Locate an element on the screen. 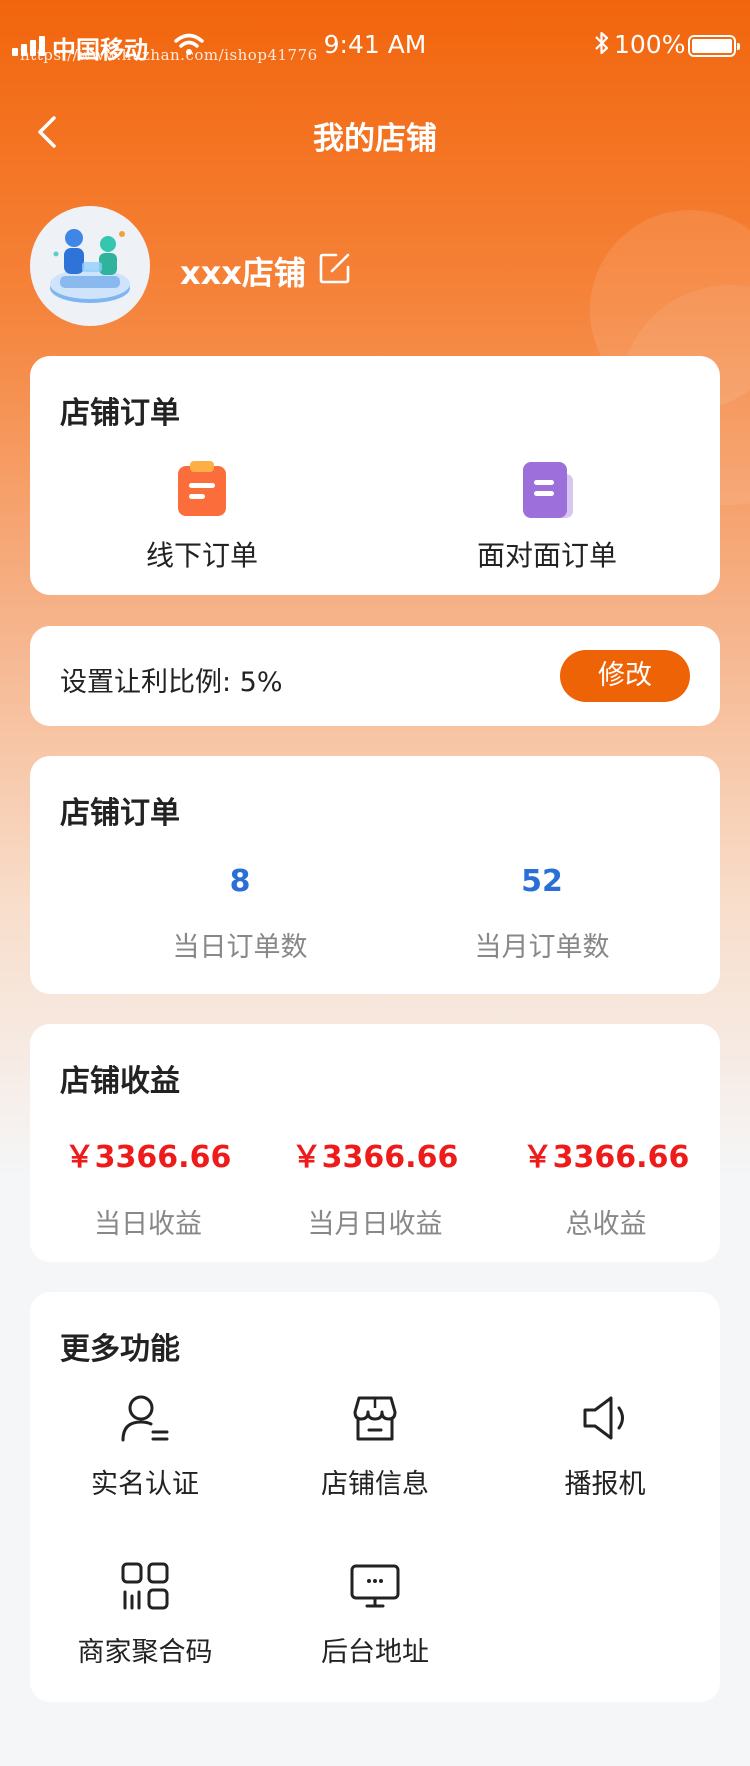  battery-percent: 100% is located at coordinates (650, 44).